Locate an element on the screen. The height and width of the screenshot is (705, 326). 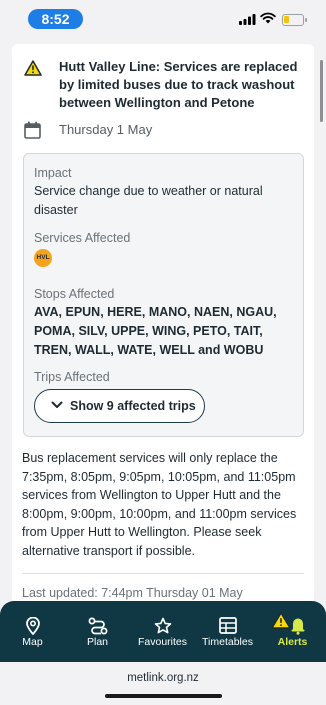
stops-affected-label: Stops Affected is located at coordinates (74, 294).